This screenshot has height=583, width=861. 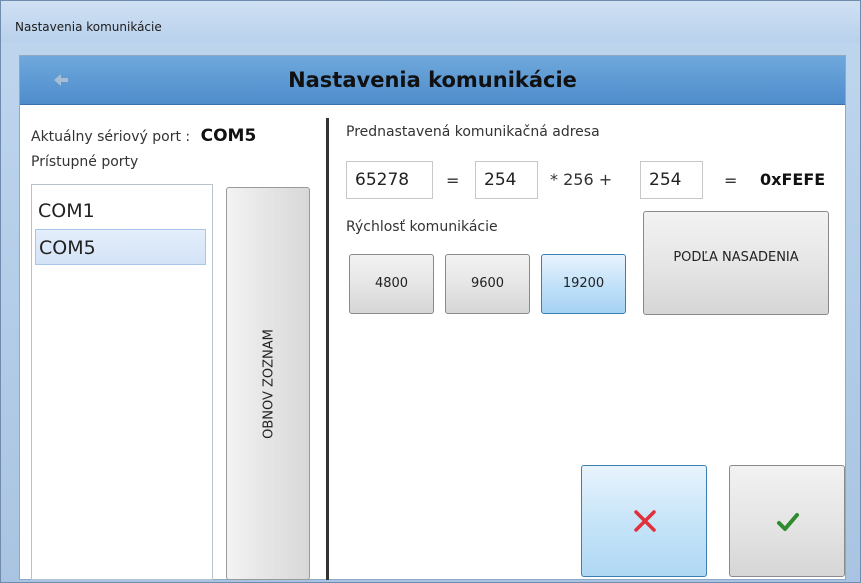 I want to click on window-title: Nastavenia komunikácie, so click(x=88, y=27).